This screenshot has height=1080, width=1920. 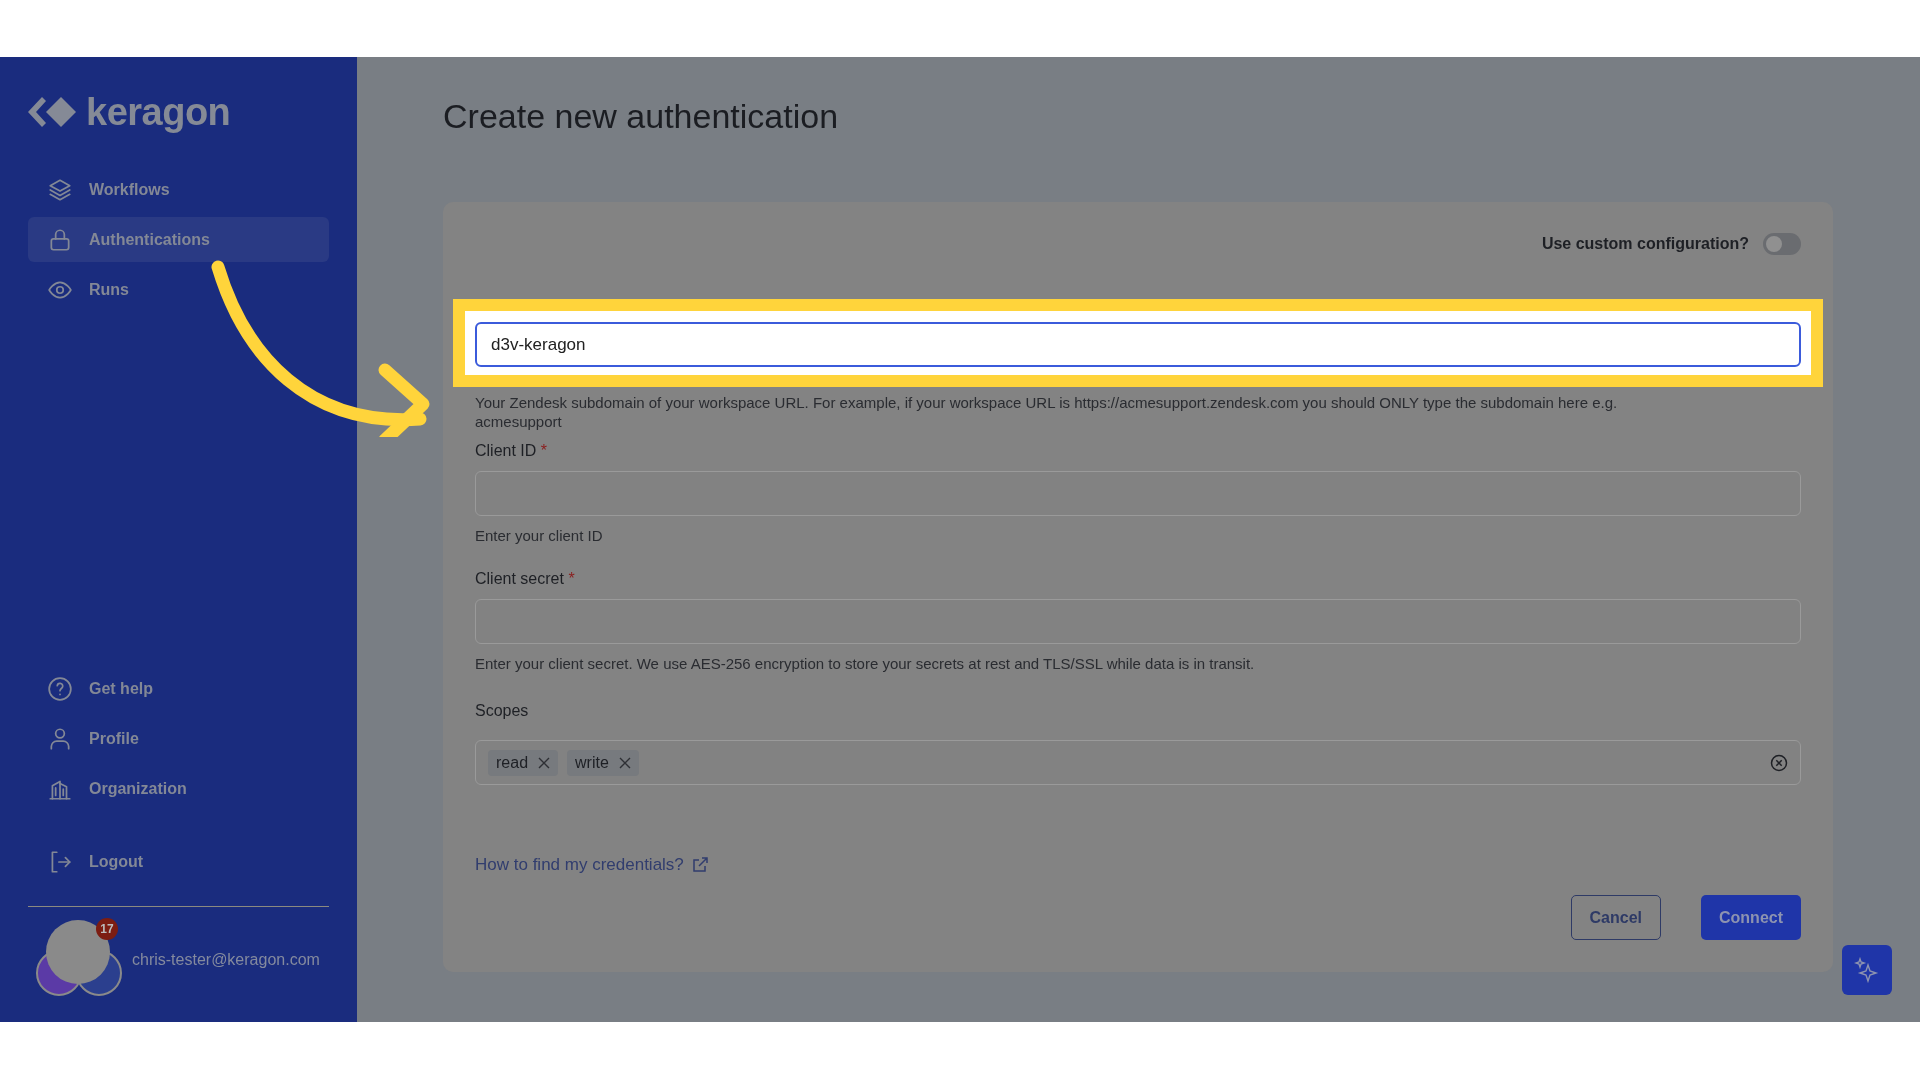 I want to click on page-title: Create new authentication, so click(x=641, y=116).